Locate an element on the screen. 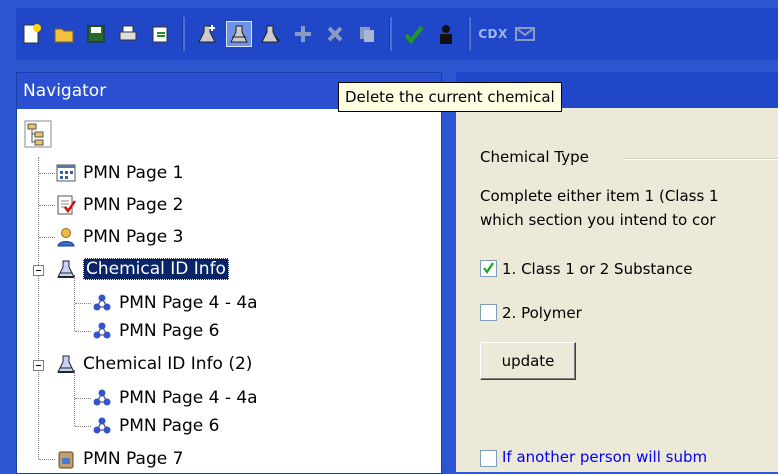 Image resolution: width=778 pixels, height=474 pixels. instruction-line: Complete either item 1 (Class 1 is located at coordinates (599, 196).